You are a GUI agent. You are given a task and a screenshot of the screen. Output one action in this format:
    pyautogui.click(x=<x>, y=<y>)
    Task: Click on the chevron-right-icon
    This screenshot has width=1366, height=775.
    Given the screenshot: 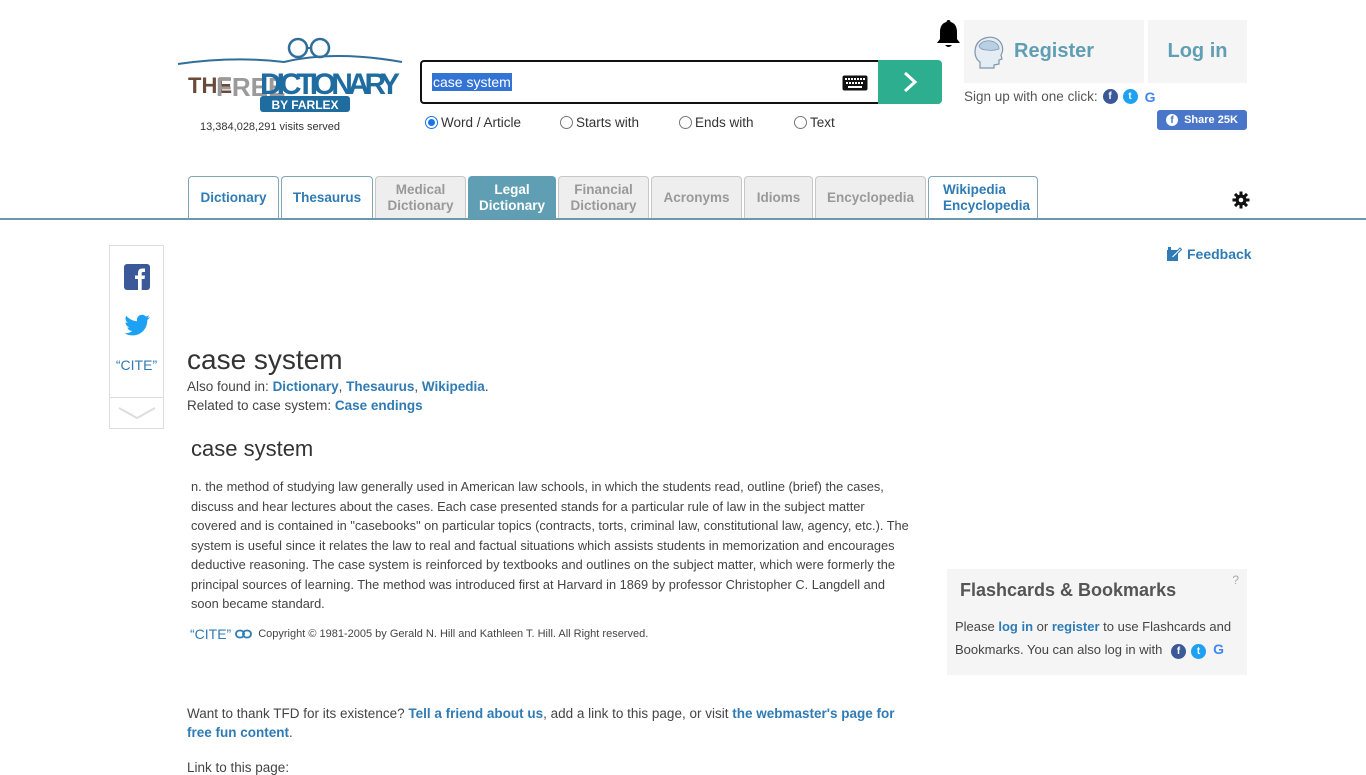 What is the action you would take?
    pyautogui.click(x=910, y=82)
    